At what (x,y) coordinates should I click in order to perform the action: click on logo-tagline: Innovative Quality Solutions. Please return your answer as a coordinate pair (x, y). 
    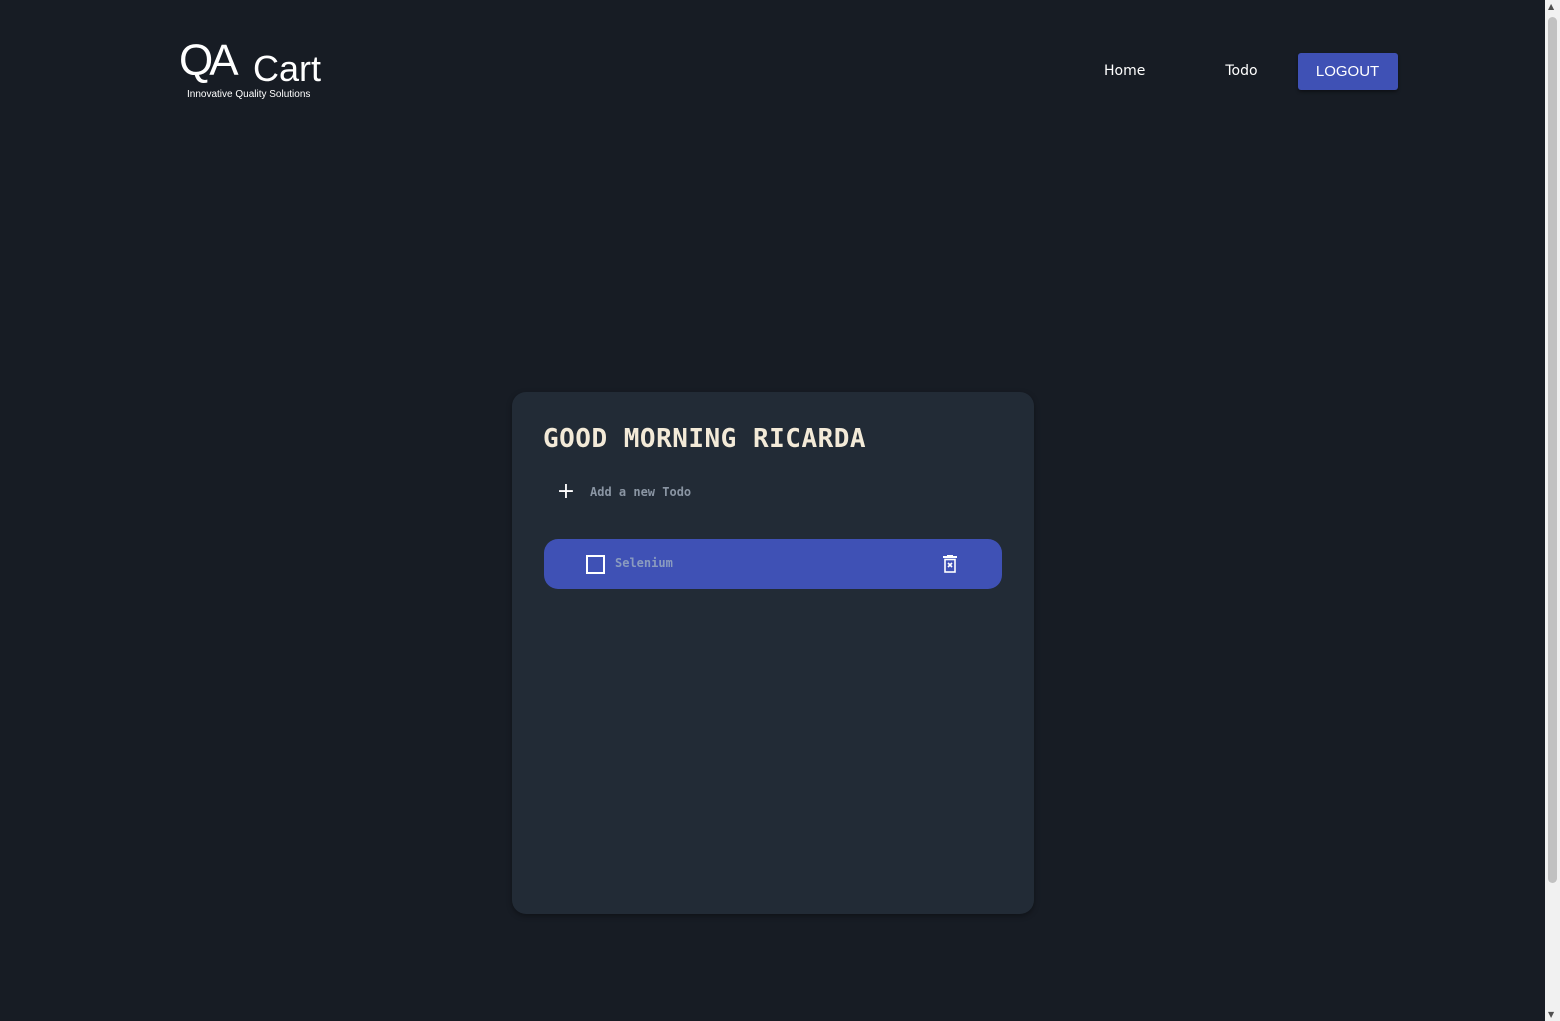
    Looking at the image, I should click on (249, 94).